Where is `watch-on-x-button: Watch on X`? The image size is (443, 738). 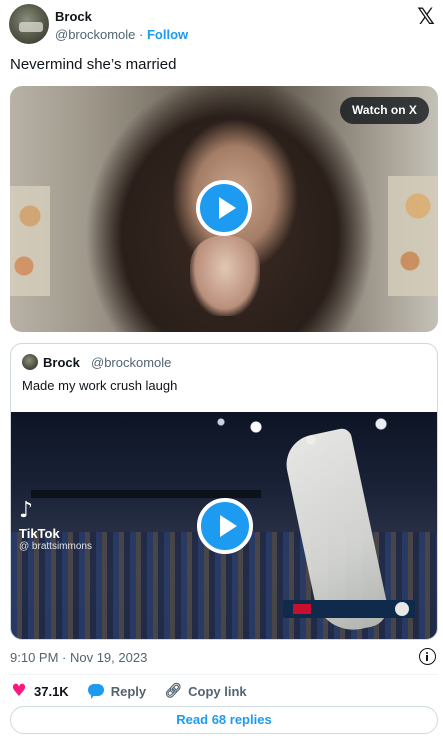
watch-on-x-button: Watch on X is located at coordinates (384, 110).